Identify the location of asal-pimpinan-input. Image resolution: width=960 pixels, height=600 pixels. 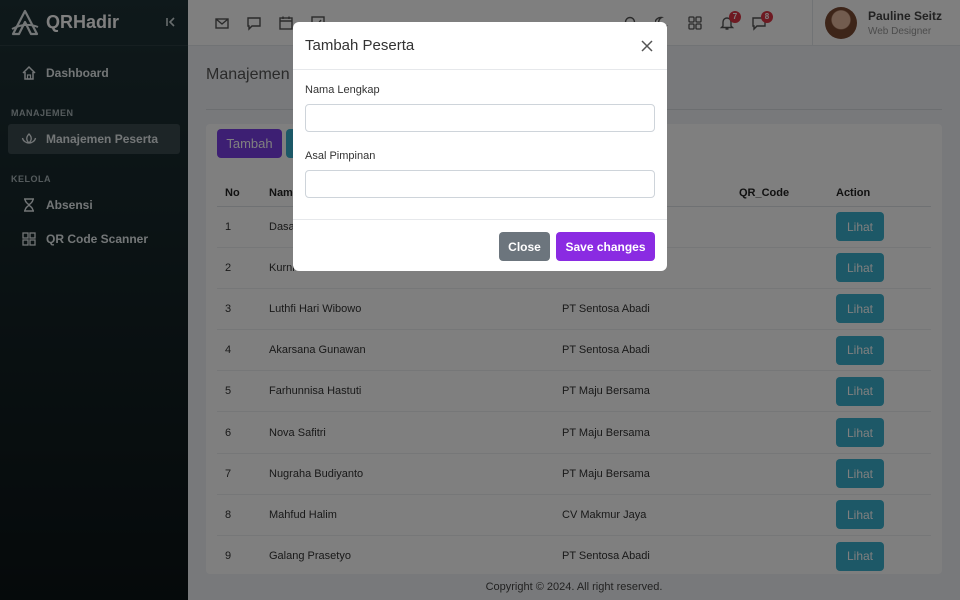
(480, 184).